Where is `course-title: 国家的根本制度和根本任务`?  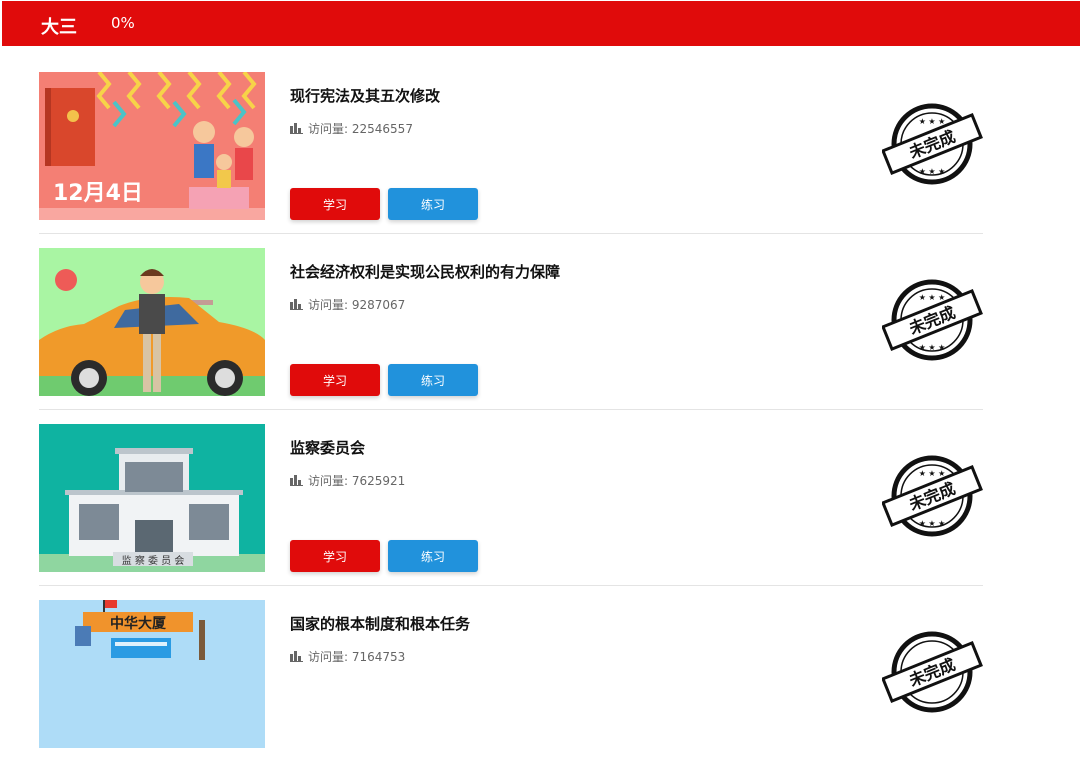 course-title: 国家的根本制度和根本任务 is located at coordinates (380, 623).